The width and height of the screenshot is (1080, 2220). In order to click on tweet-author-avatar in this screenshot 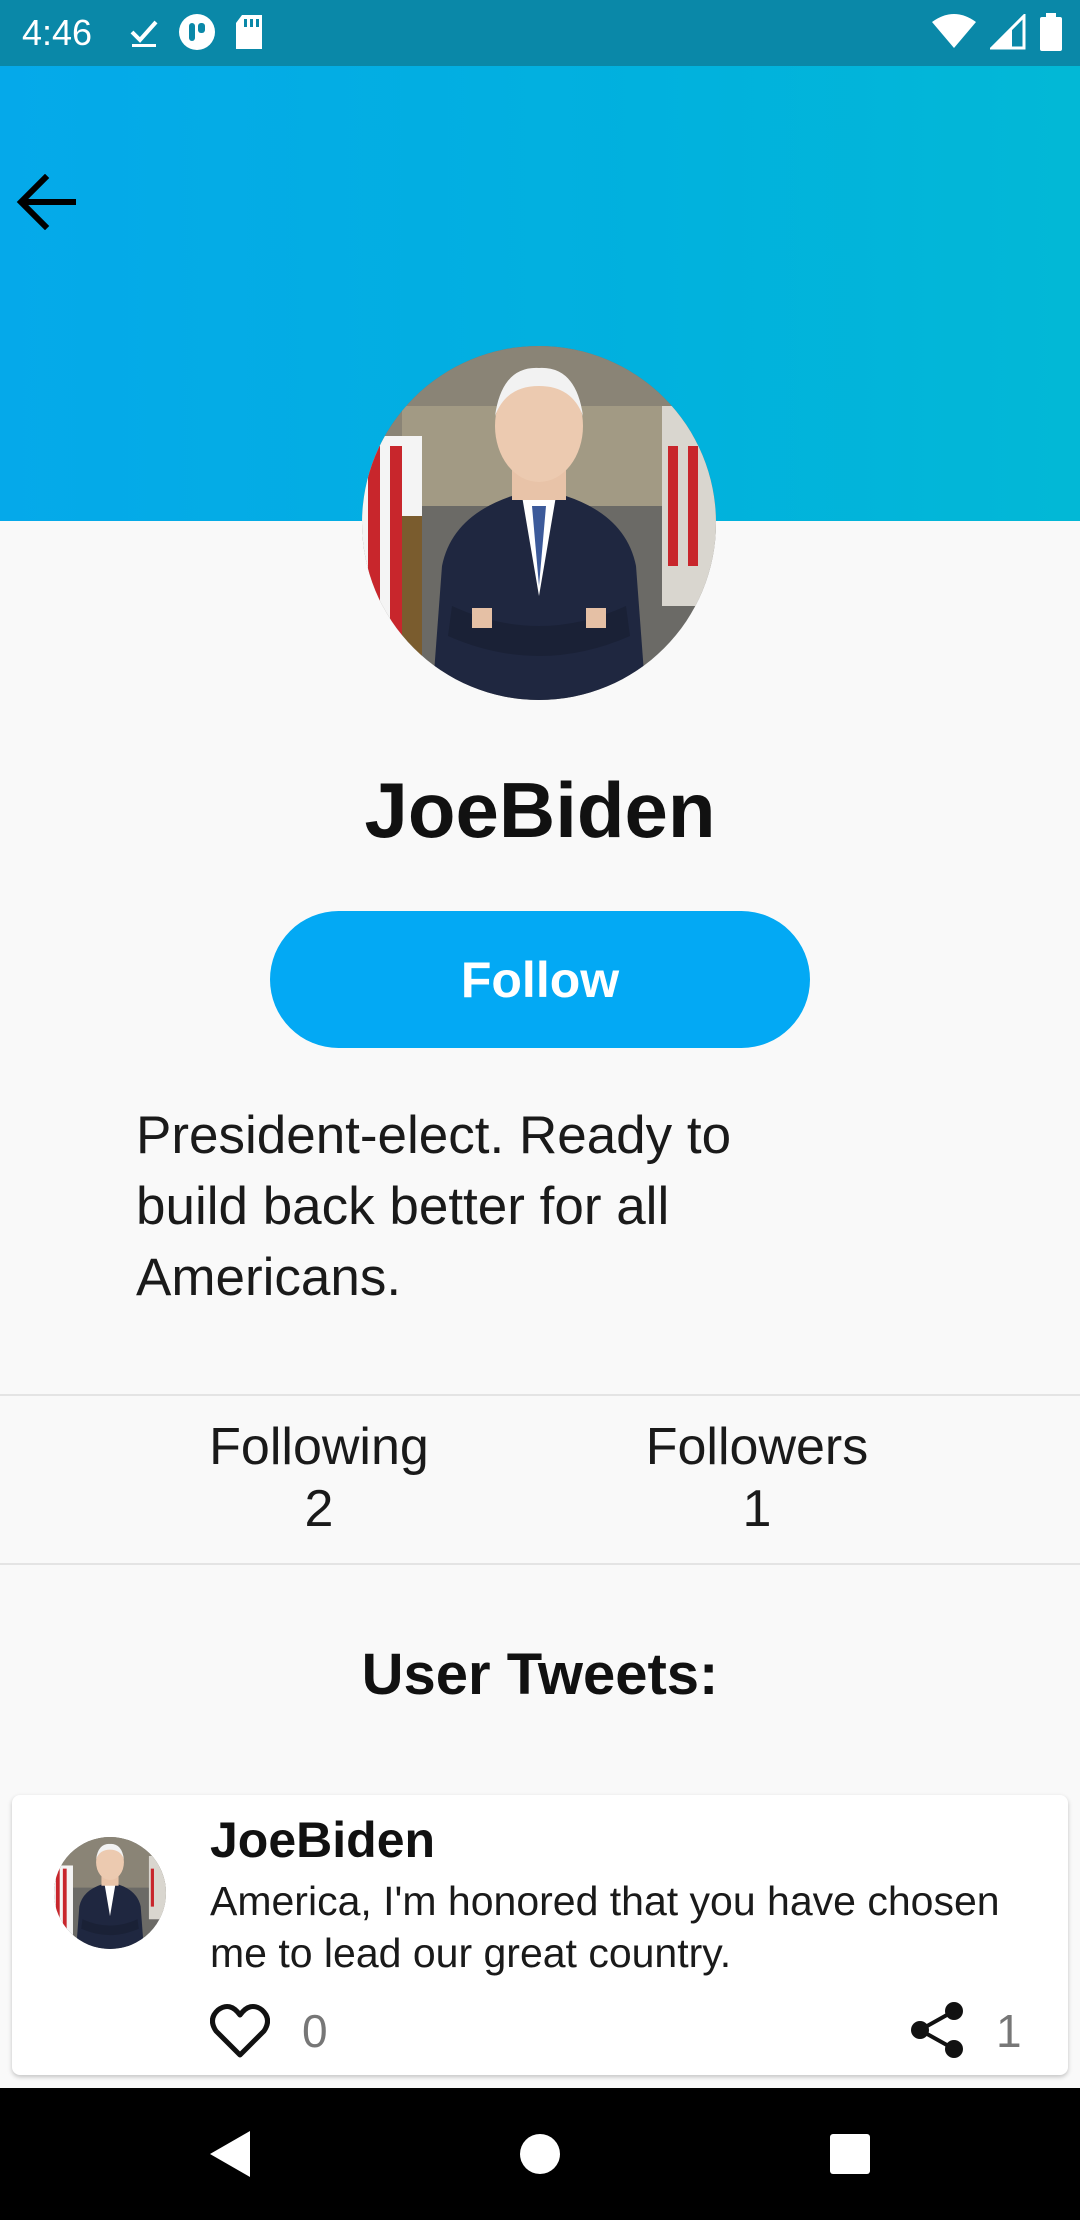, I will do `click(110, 1893)`.